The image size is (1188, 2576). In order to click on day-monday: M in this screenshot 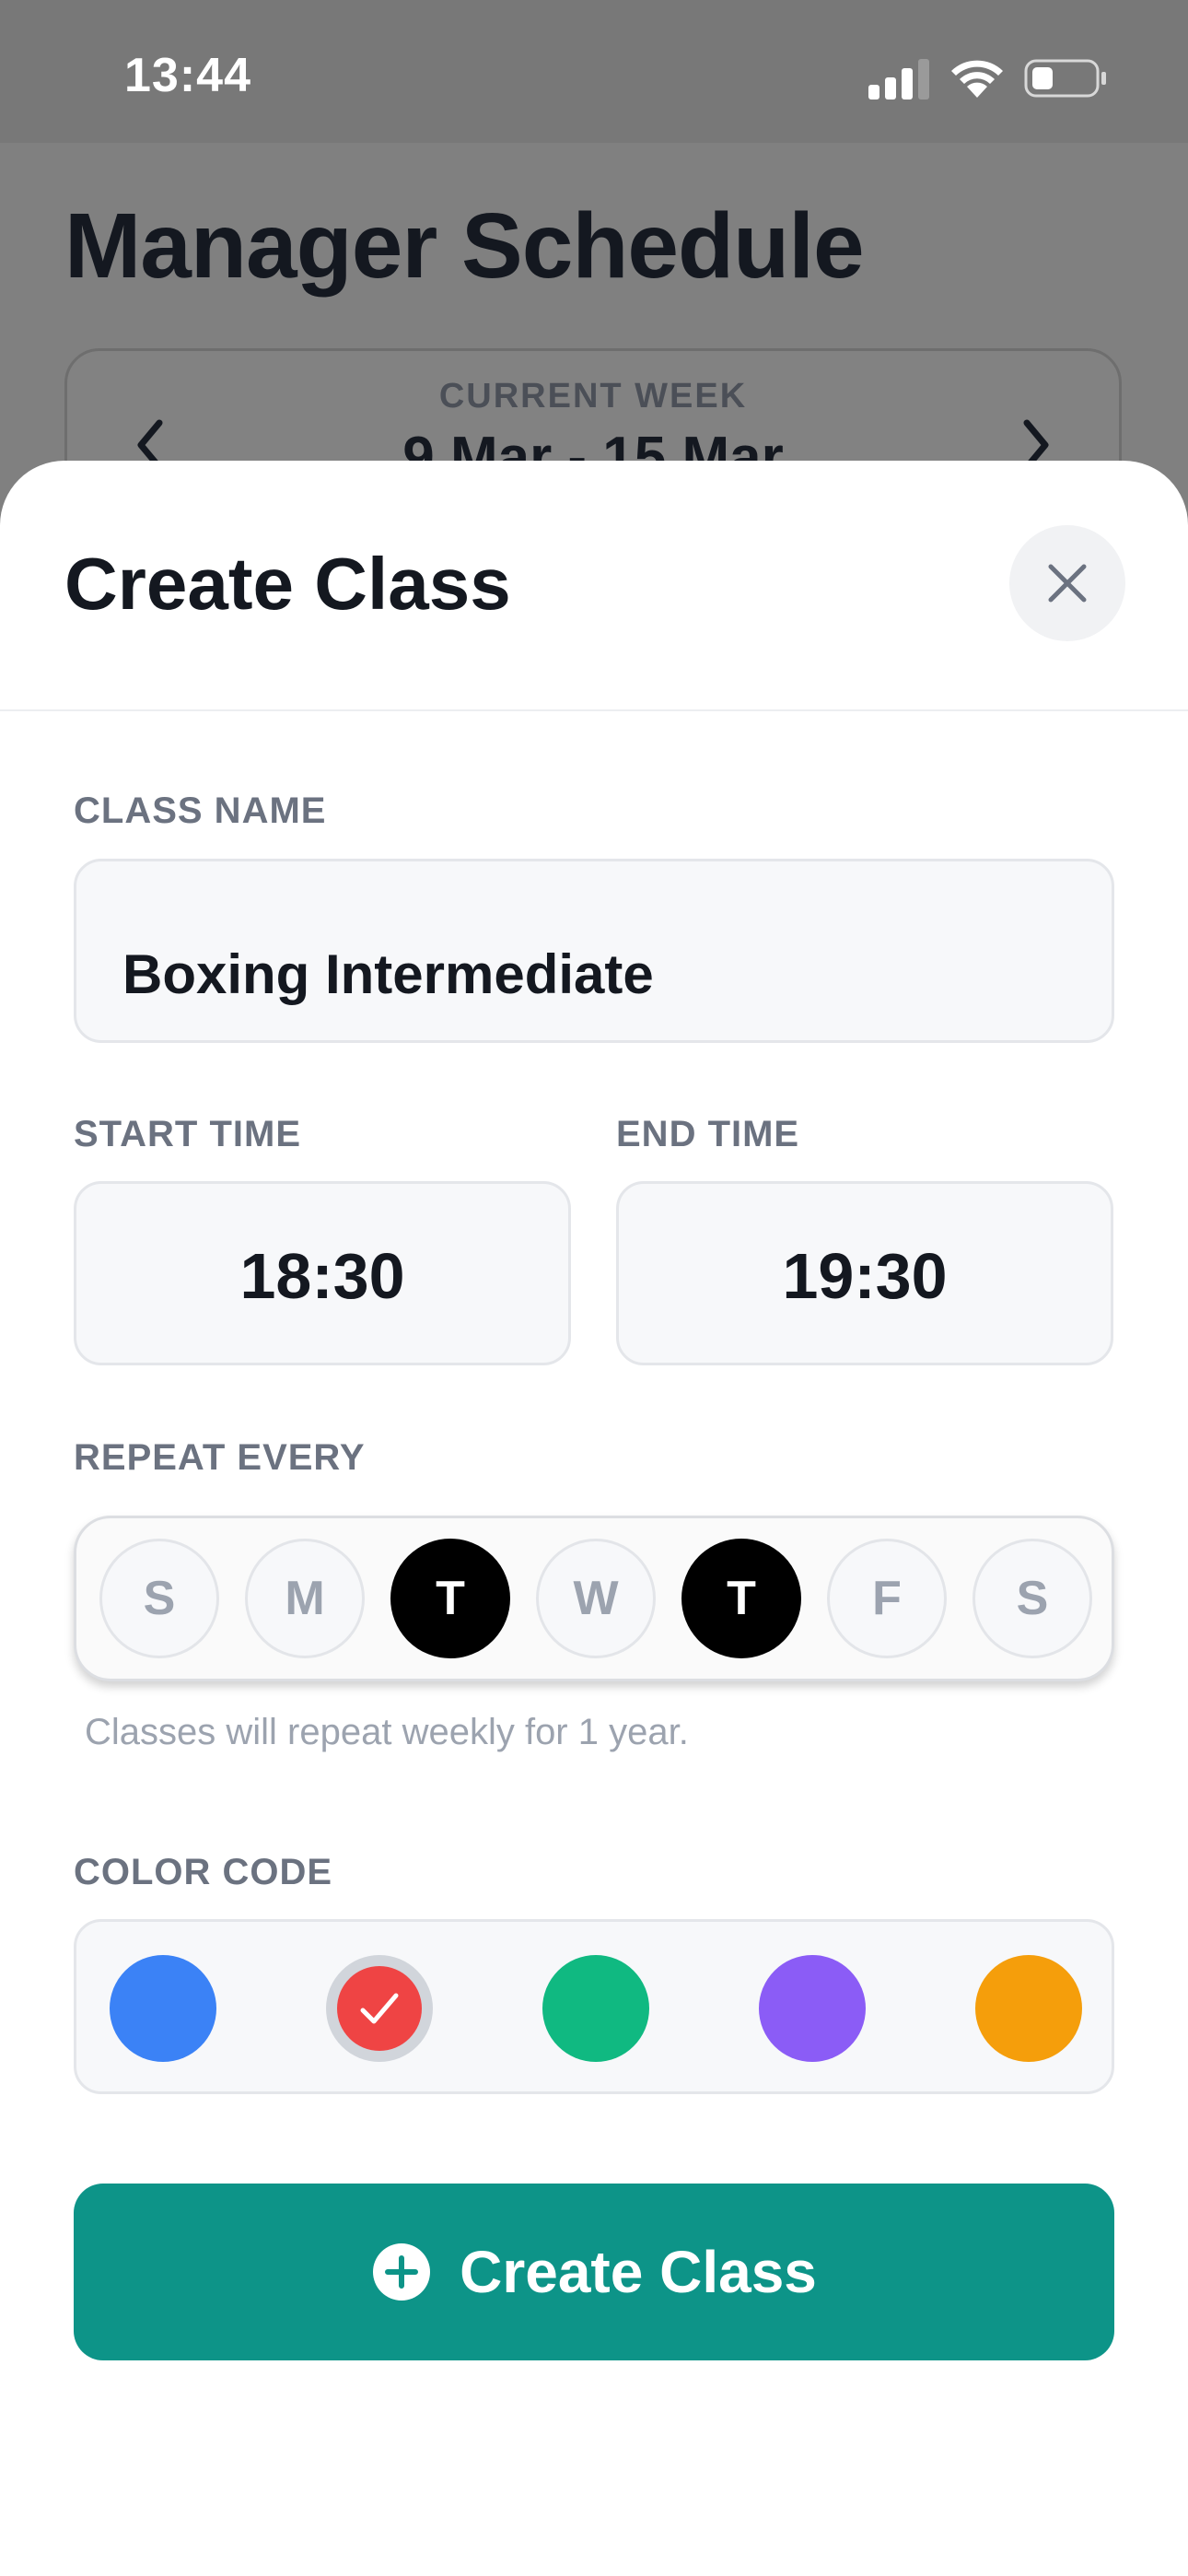, I will do `click(305, 1598)`.